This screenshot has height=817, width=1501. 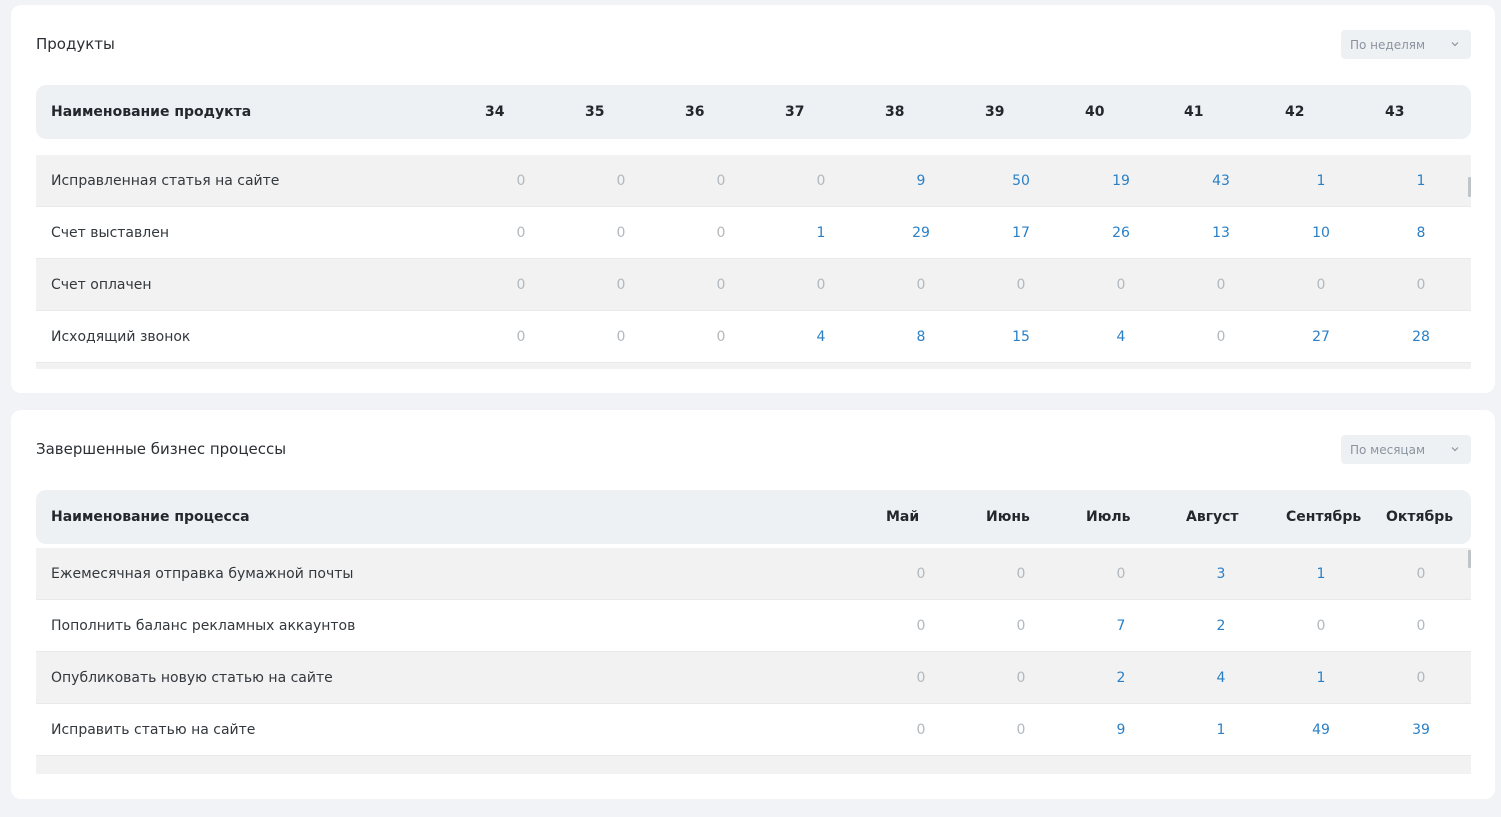 I want to click on row-value: 39, so click(x=1421, y=730).